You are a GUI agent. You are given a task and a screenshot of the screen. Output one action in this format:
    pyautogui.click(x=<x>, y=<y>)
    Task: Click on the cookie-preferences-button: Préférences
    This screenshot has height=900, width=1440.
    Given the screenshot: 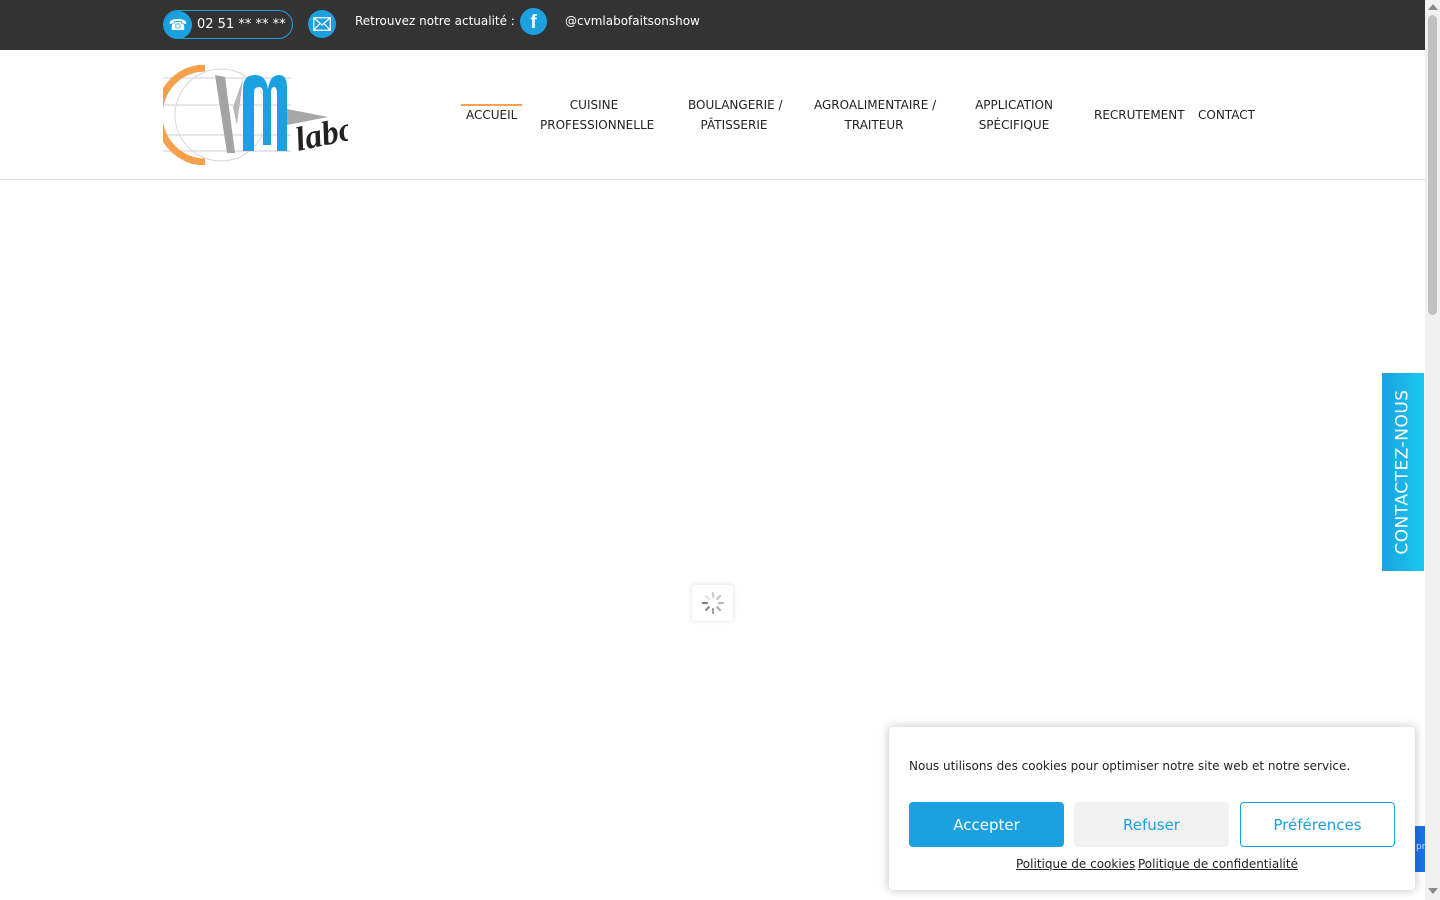 What is the action you would take?
    pyautogui.click(x=1317, y=824)
    